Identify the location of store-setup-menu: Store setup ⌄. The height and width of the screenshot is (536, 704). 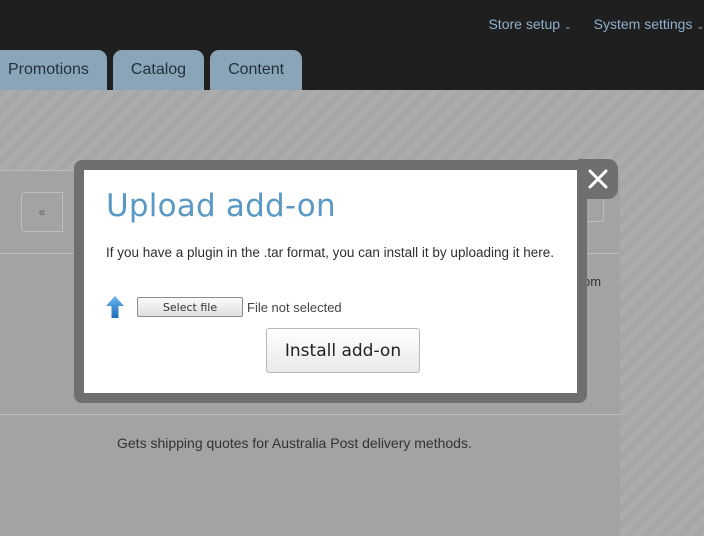
(529, 24).